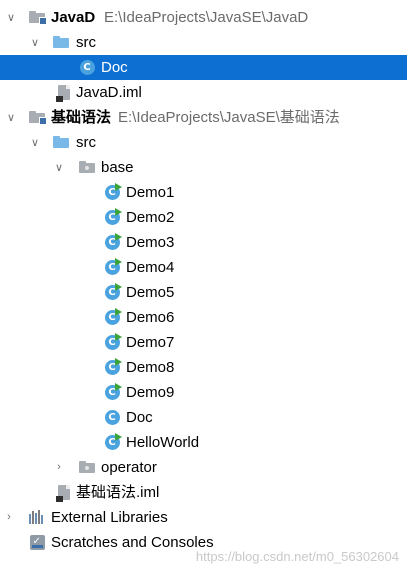 The image size is (407, 578). Describe the element at coordinates (203, 92) in the screenshot. I see `tree-node-javad-iml: JavaD.iml` at that location.